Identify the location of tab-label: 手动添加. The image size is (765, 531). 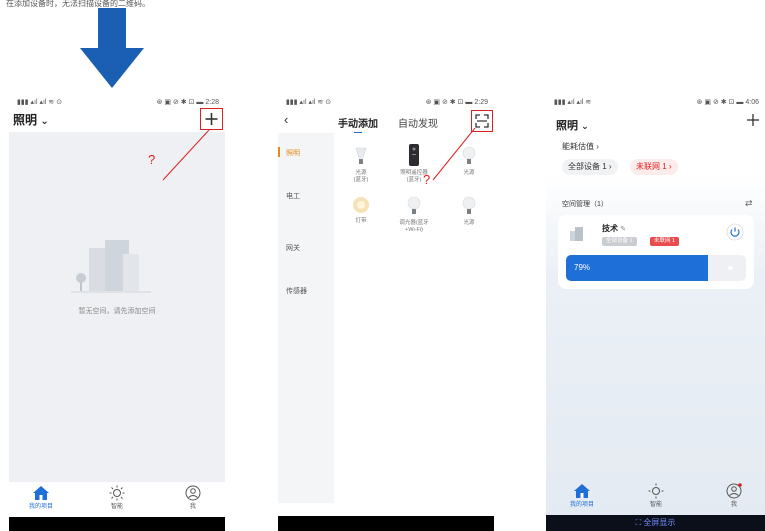
(358, 124).